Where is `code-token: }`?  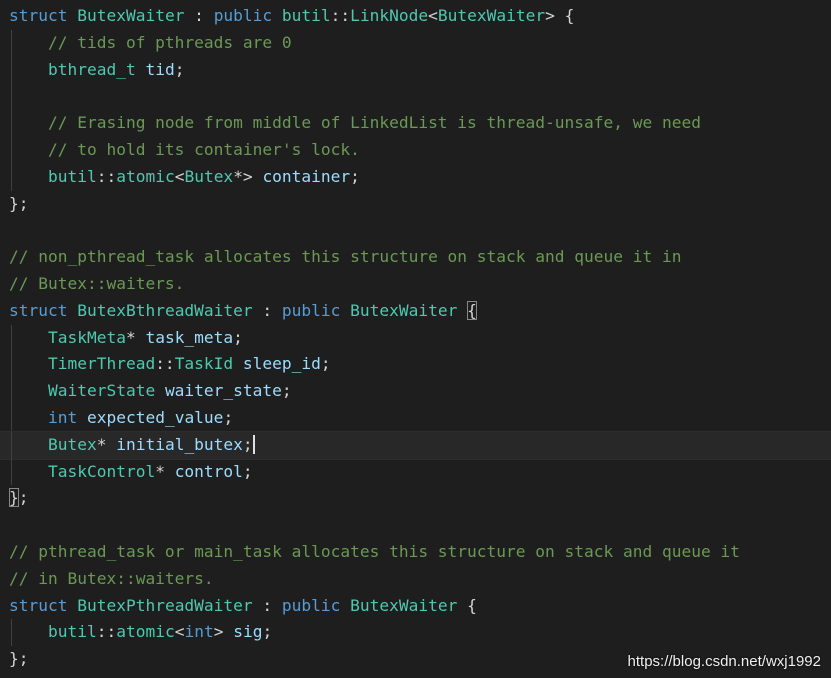
code-token: } is located at coordinates (14, 498).